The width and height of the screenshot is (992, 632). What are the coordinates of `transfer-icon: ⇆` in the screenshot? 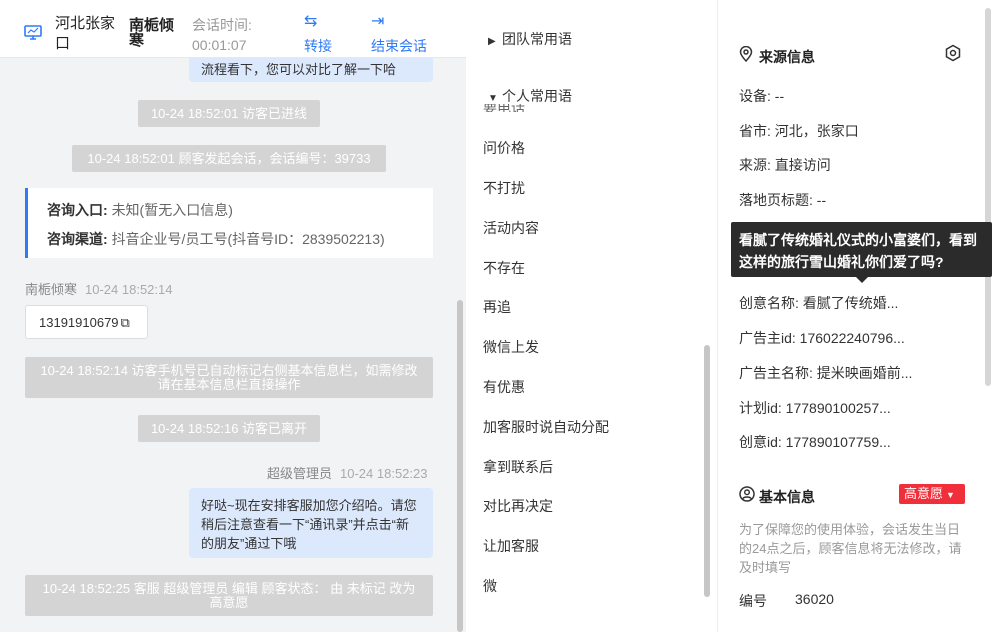 It's located at (311, 21).